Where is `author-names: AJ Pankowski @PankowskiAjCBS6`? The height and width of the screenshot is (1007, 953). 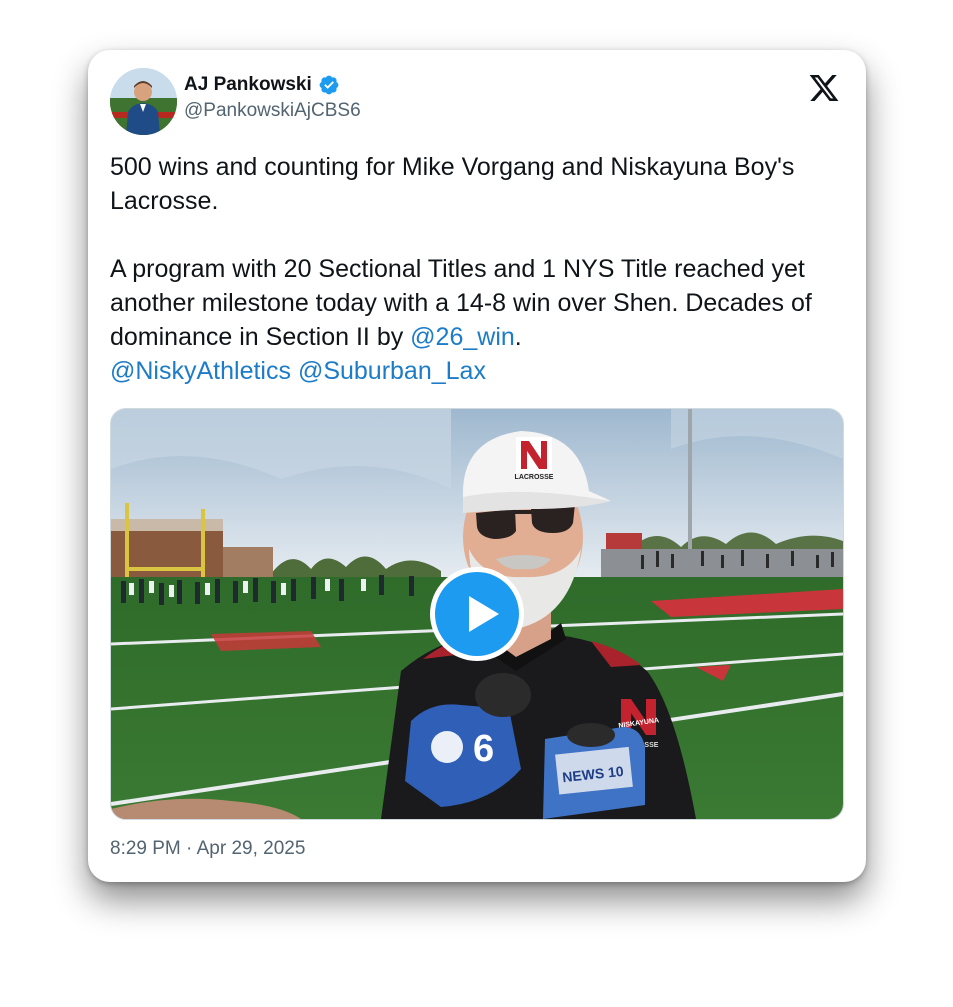
author-names: AJ Pankowski @PankowskiAjCBS6 is located at coordinates (272, 98).